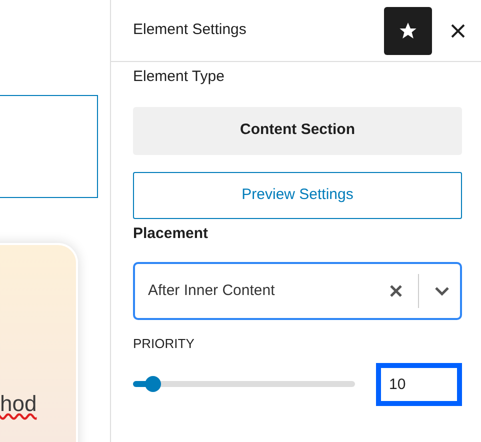 The image size is (481, 442). What do you see at coordinates (419, 384) in the screenshot?
I see `priority-input: 10` at bounding box center [419, 384].